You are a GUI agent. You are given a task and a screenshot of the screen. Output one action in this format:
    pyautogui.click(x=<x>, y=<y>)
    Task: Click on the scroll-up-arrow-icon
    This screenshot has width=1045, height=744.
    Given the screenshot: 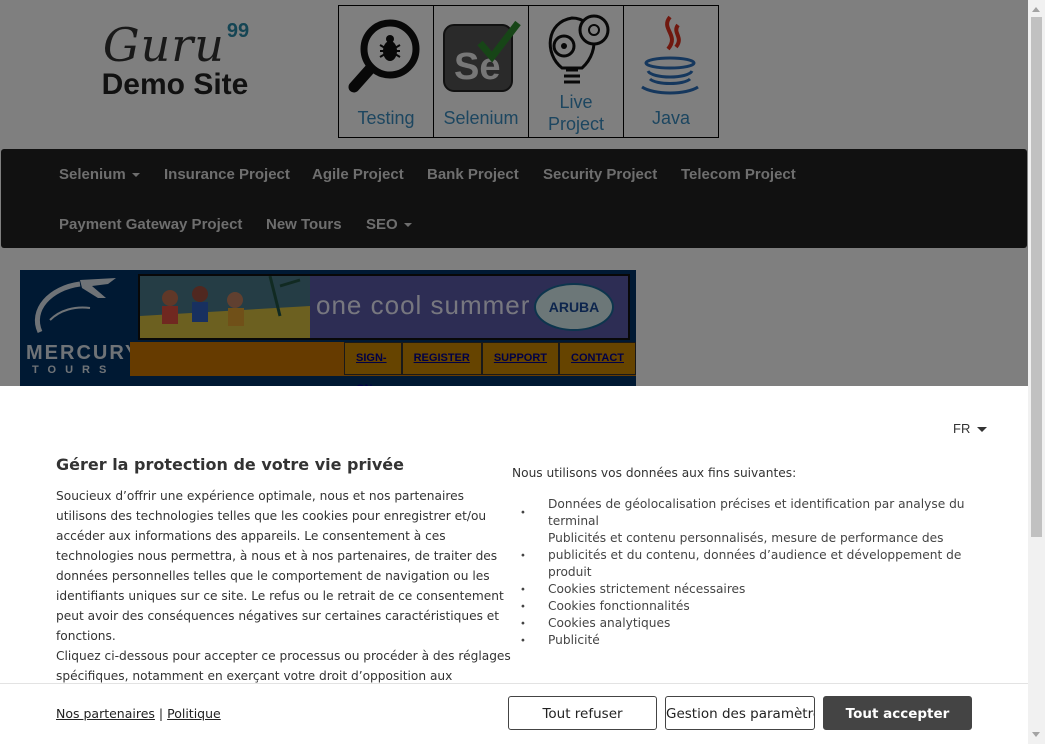 What is the action you would take?
    pyautogui.click(x=1036, y=9)
    